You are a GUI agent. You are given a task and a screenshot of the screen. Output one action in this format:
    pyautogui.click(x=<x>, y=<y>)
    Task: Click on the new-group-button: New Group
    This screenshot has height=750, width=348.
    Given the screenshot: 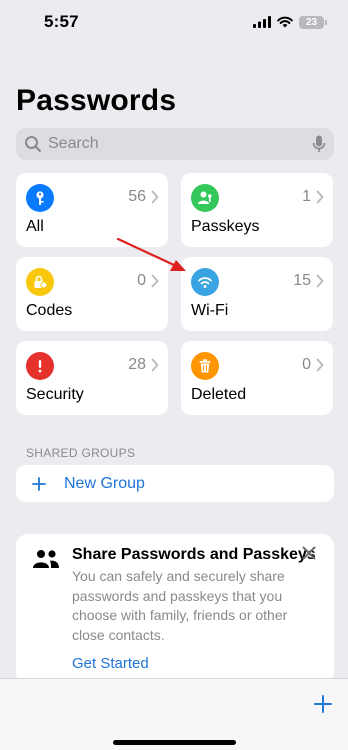 What is the action you would take?
    pyautogui.click(x=175, y=483)
    